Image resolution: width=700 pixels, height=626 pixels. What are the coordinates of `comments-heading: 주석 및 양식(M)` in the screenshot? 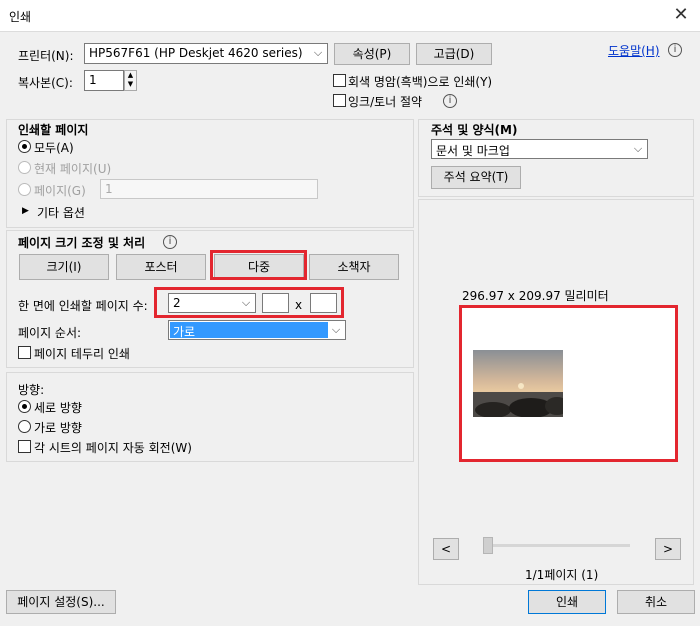 It's located at (474, 130).